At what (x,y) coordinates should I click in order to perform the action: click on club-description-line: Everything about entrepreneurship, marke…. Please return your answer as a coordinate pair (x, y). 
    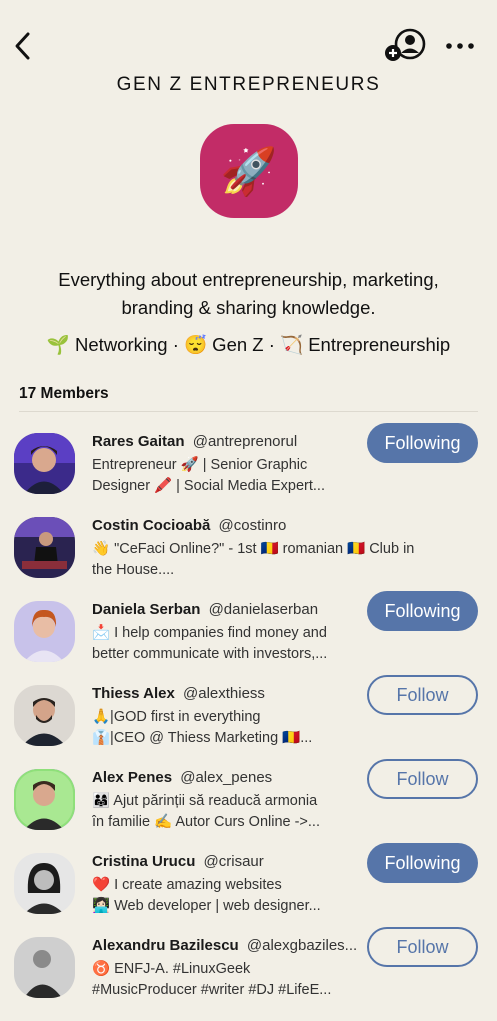
    Looking at the image, I should click on (248, 279).